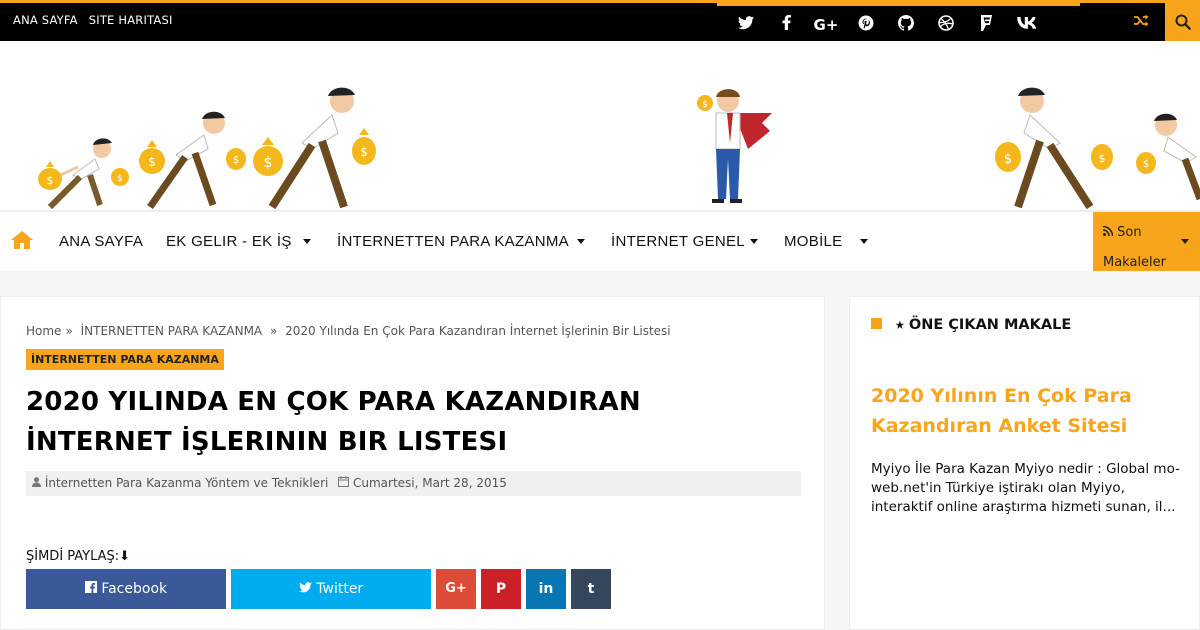 This screenshot has height=630, width=1200. What do you see at coordinates (734, 146) in the screenshot?
I see `businessman-figure: $` at bounding box center [734, 146].